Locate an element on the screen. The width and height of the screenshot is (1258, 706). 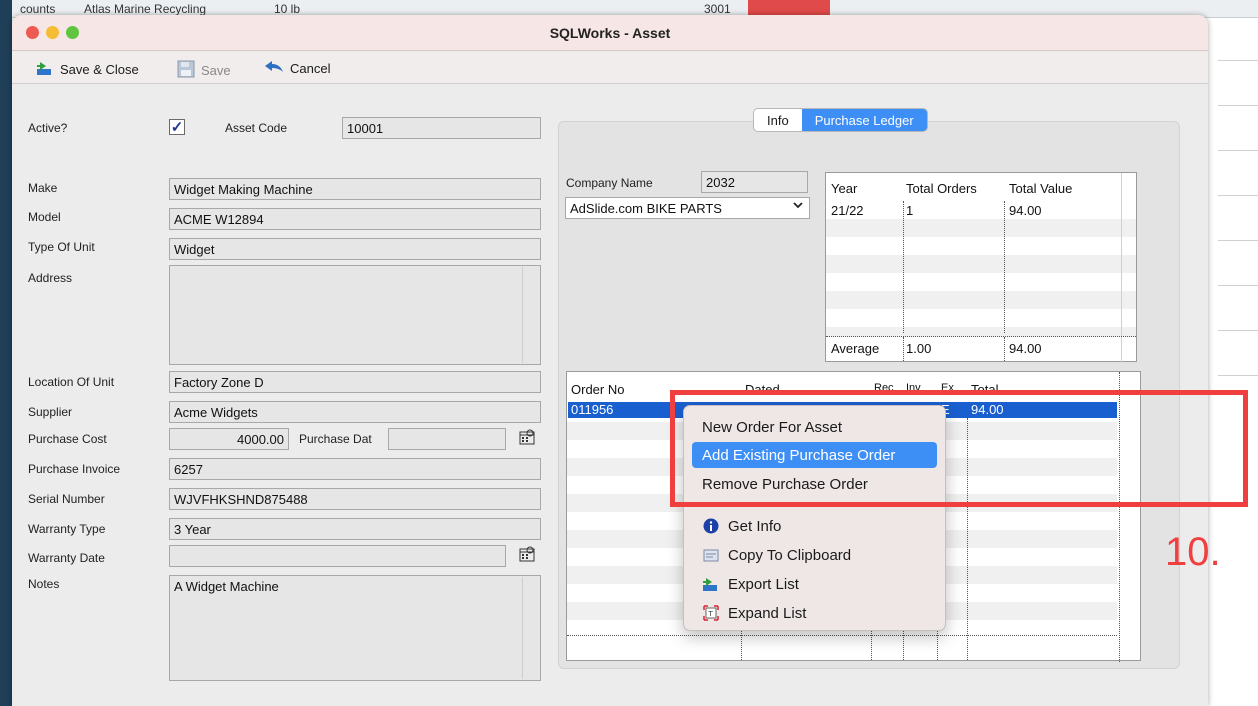
purchase-cost-field: 4000.00 is located at coordinates (229, 439).